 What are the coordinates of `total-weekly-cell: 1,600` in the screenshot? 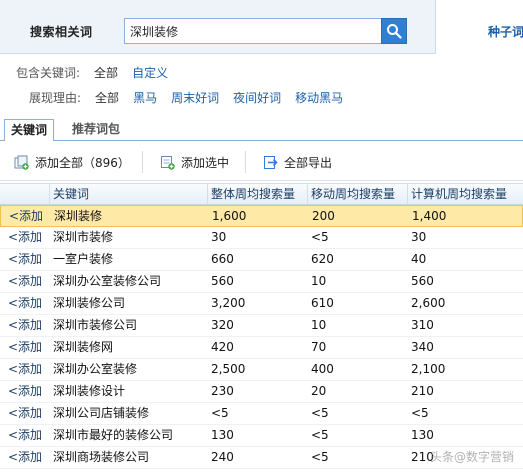 It's located at (229, 216).